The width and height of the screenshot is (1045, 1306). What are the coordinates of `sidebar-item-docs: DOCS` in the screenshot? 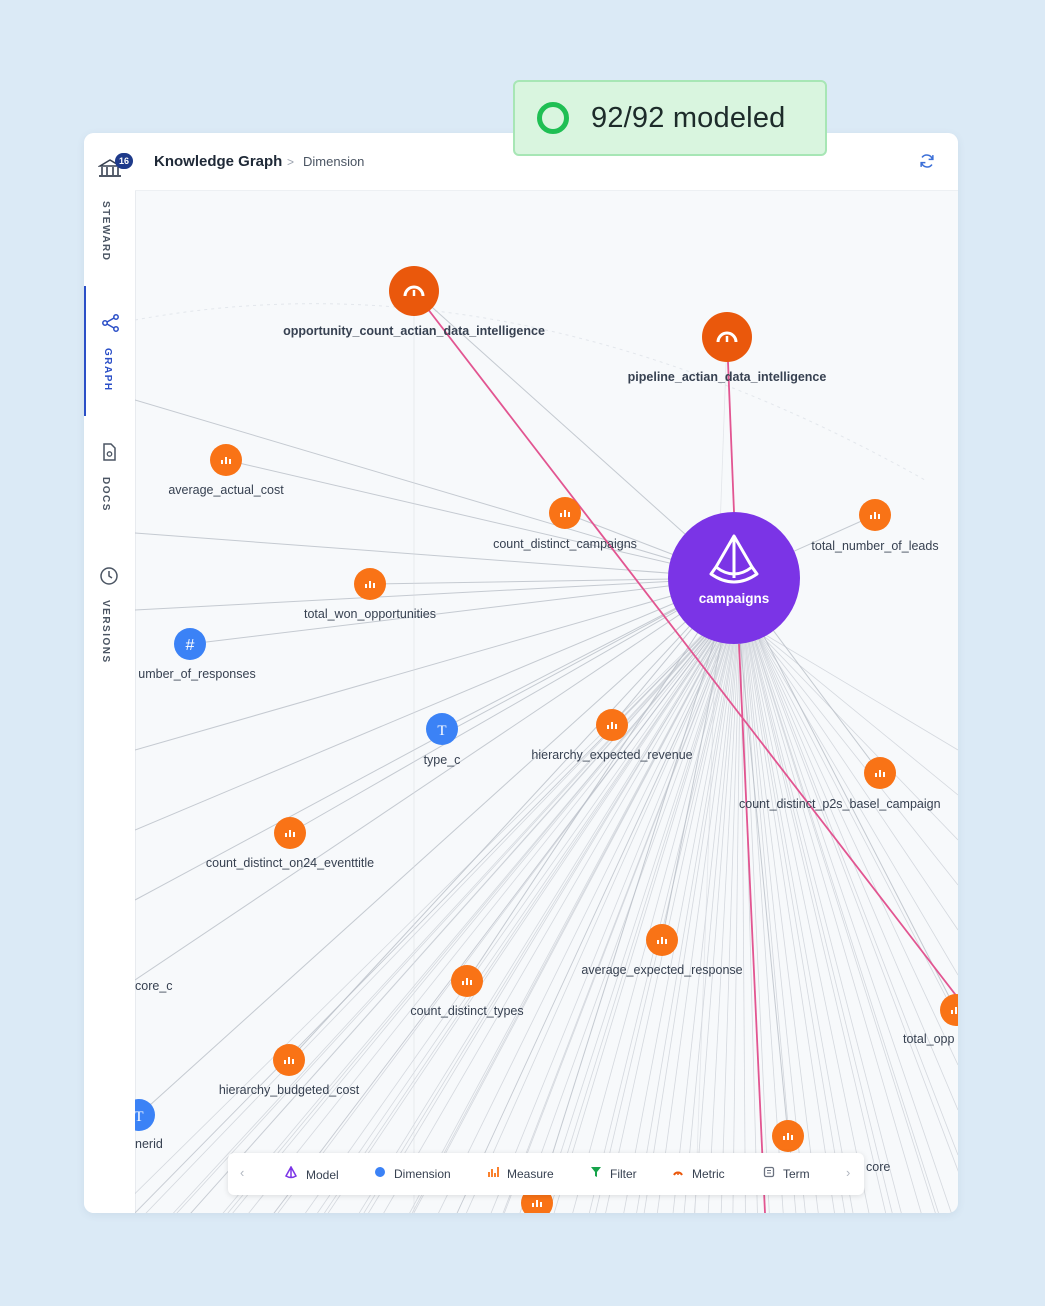 It's located at (109, 480).